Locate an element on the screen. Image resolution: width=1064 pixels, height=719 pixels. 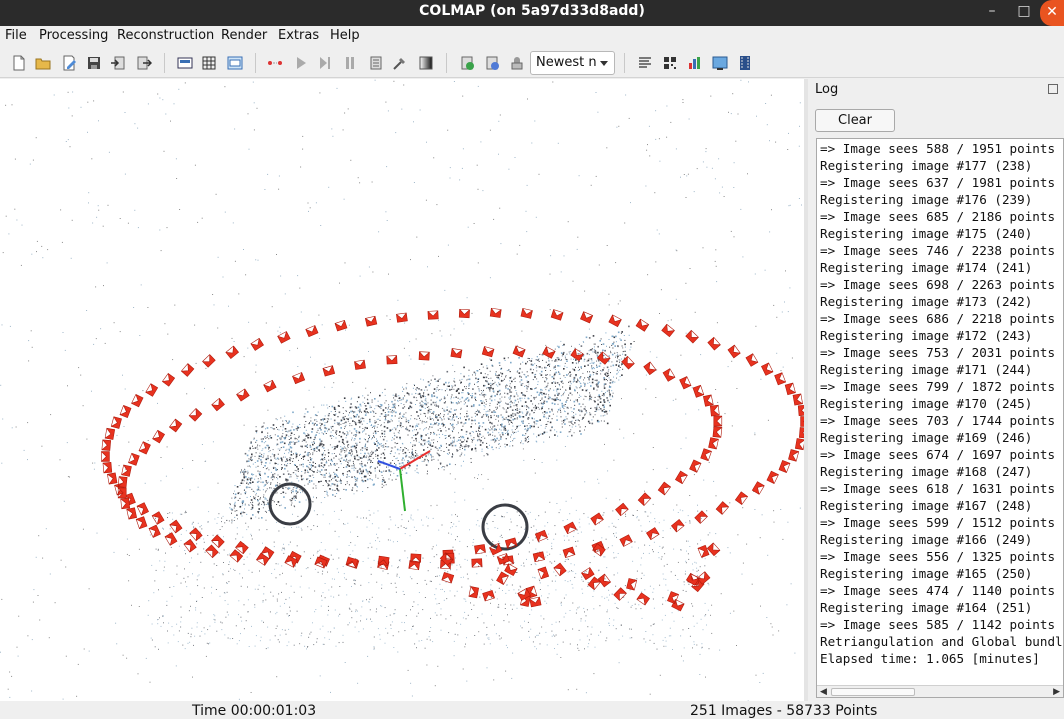
import-model-icon is located at coordinates (118, 63).